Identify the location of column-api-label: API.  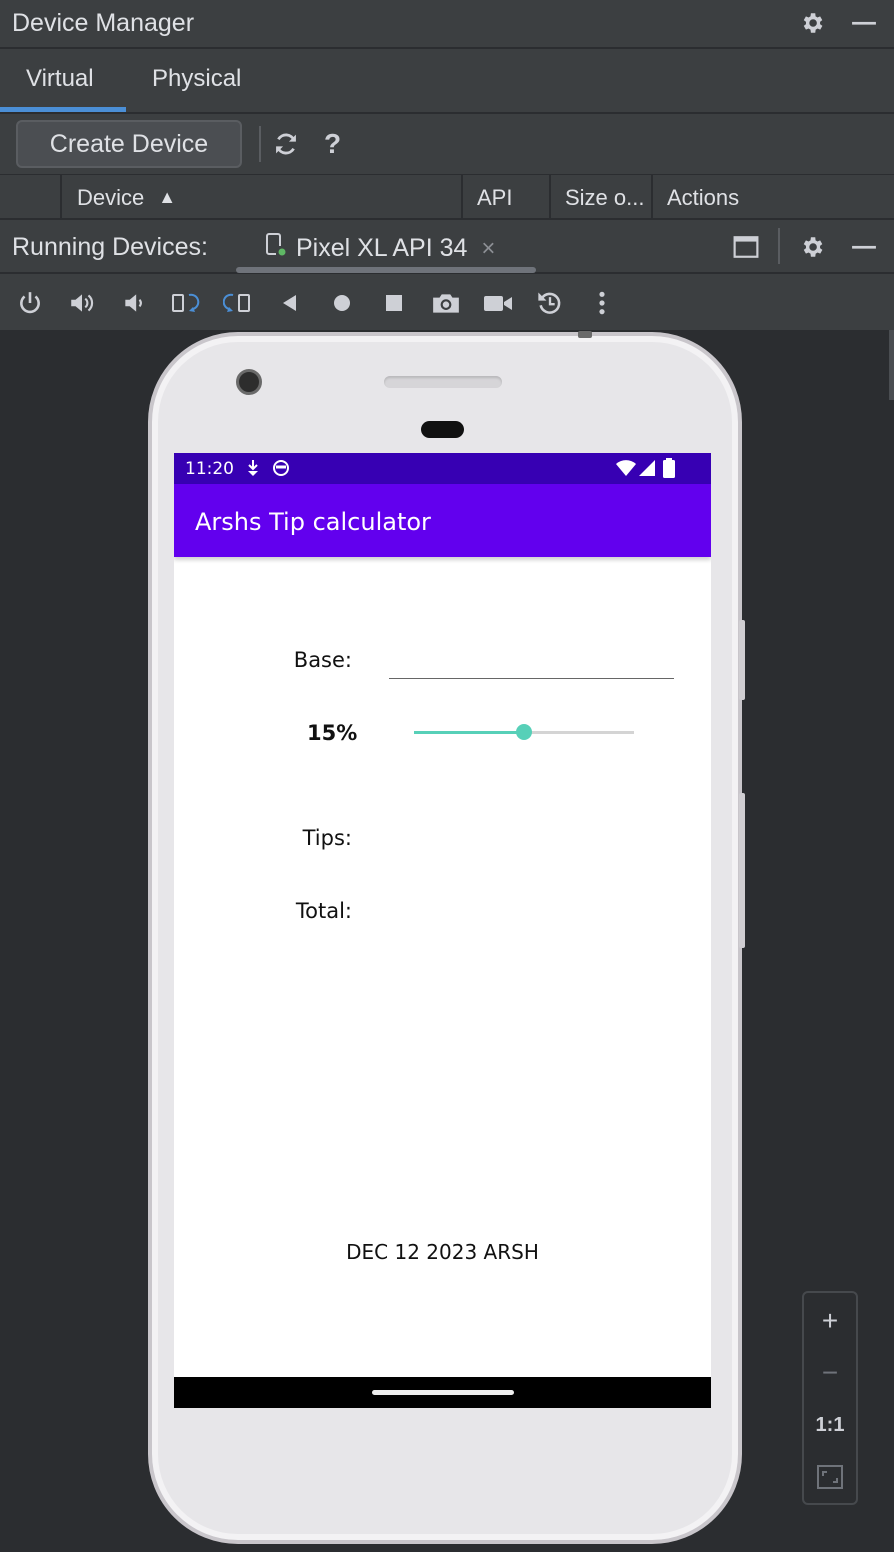
(495, 197).